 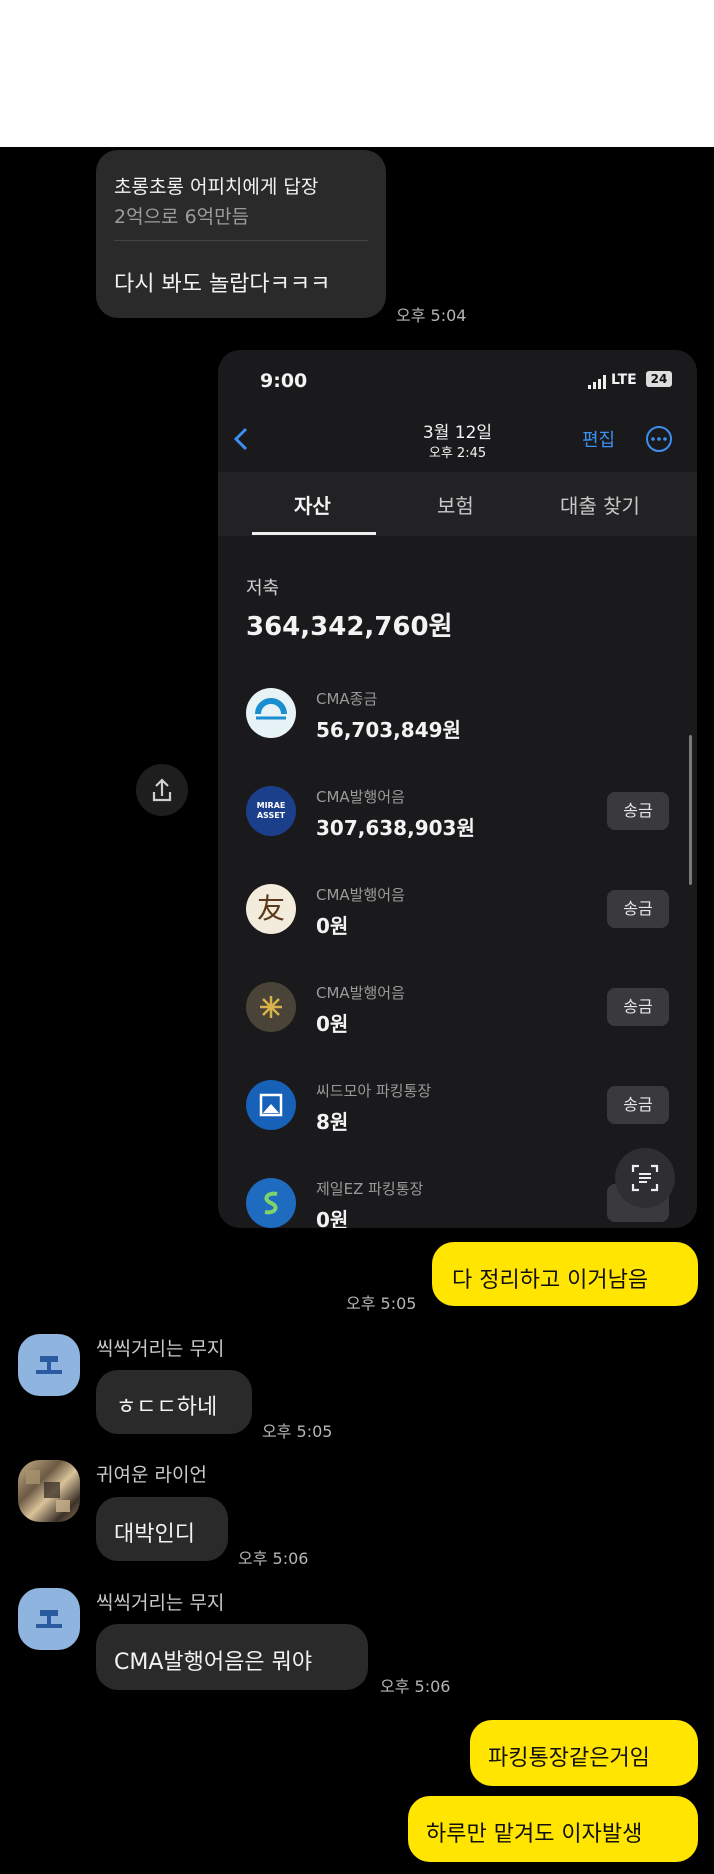 I want to click on text-scan-icon, so click(x=645, y=1178).